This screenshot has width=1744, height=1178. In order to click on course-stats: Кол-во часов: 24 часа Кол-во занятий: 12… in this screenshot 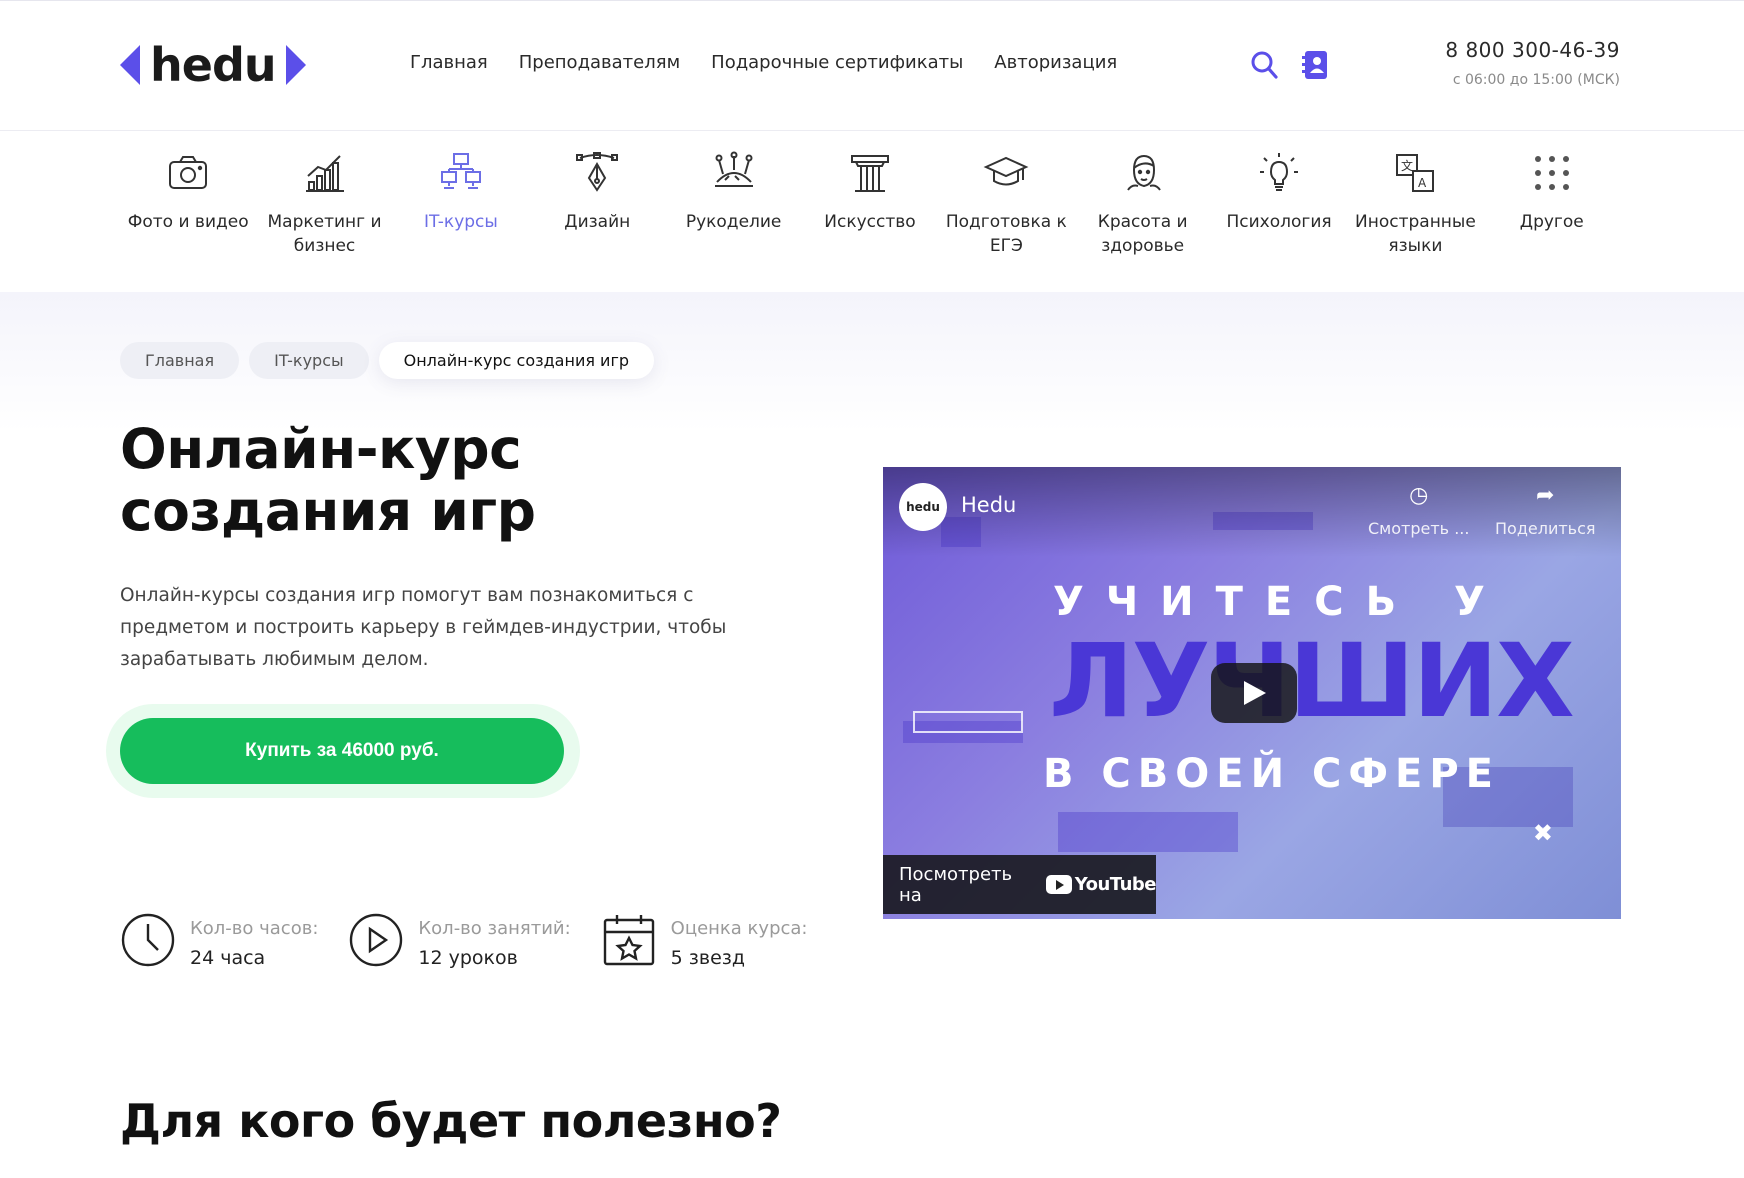, I will do `click(479, 940)`.